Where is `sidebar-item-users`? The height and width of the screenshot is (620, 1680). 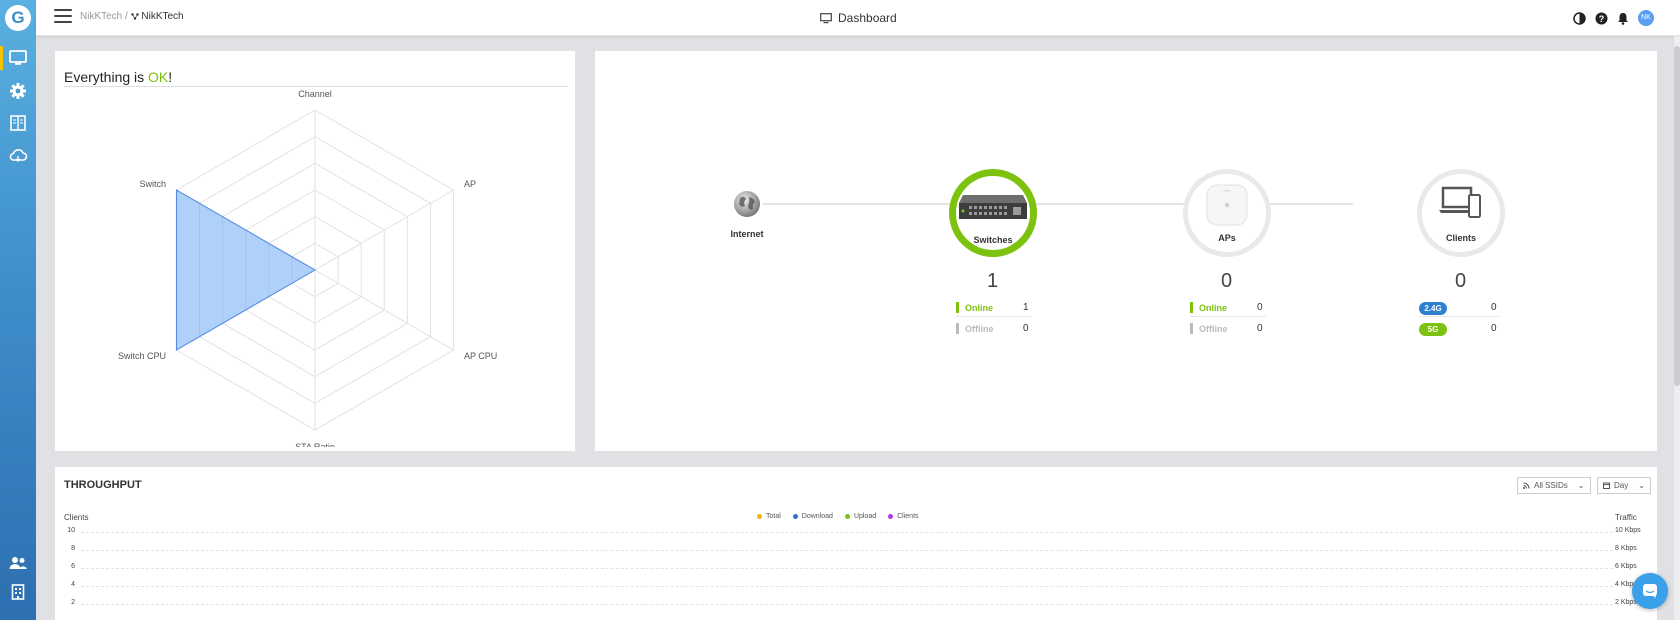 sidebar-item-users is located at coordinates (18, 563).